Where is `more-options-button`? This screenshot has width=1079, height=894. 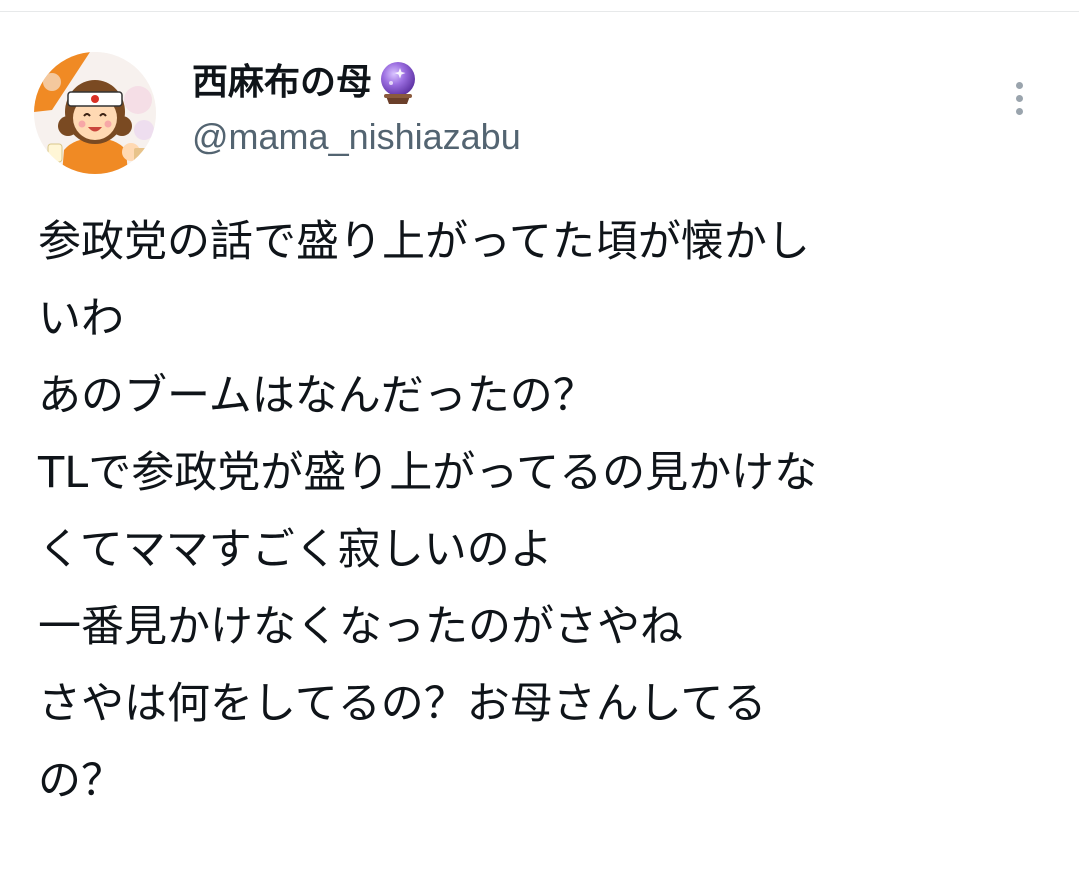
more-options-button is located at coordinates (1019, 98).